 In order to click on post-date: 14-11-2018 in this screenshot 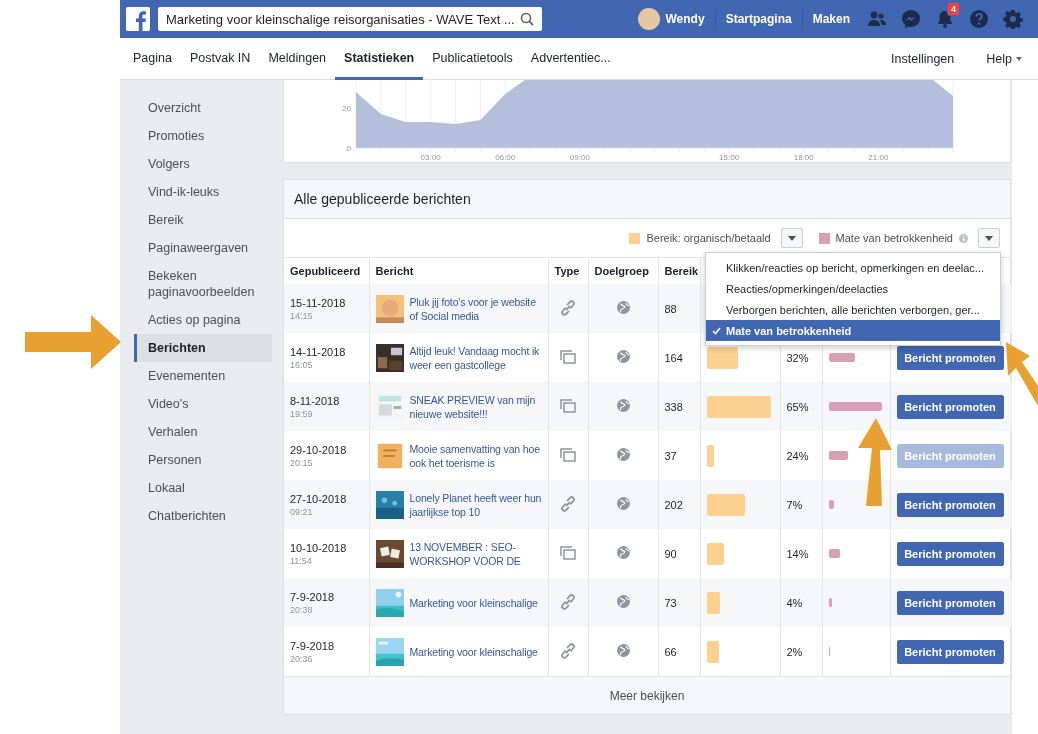, I will do `click(318, 351)`.